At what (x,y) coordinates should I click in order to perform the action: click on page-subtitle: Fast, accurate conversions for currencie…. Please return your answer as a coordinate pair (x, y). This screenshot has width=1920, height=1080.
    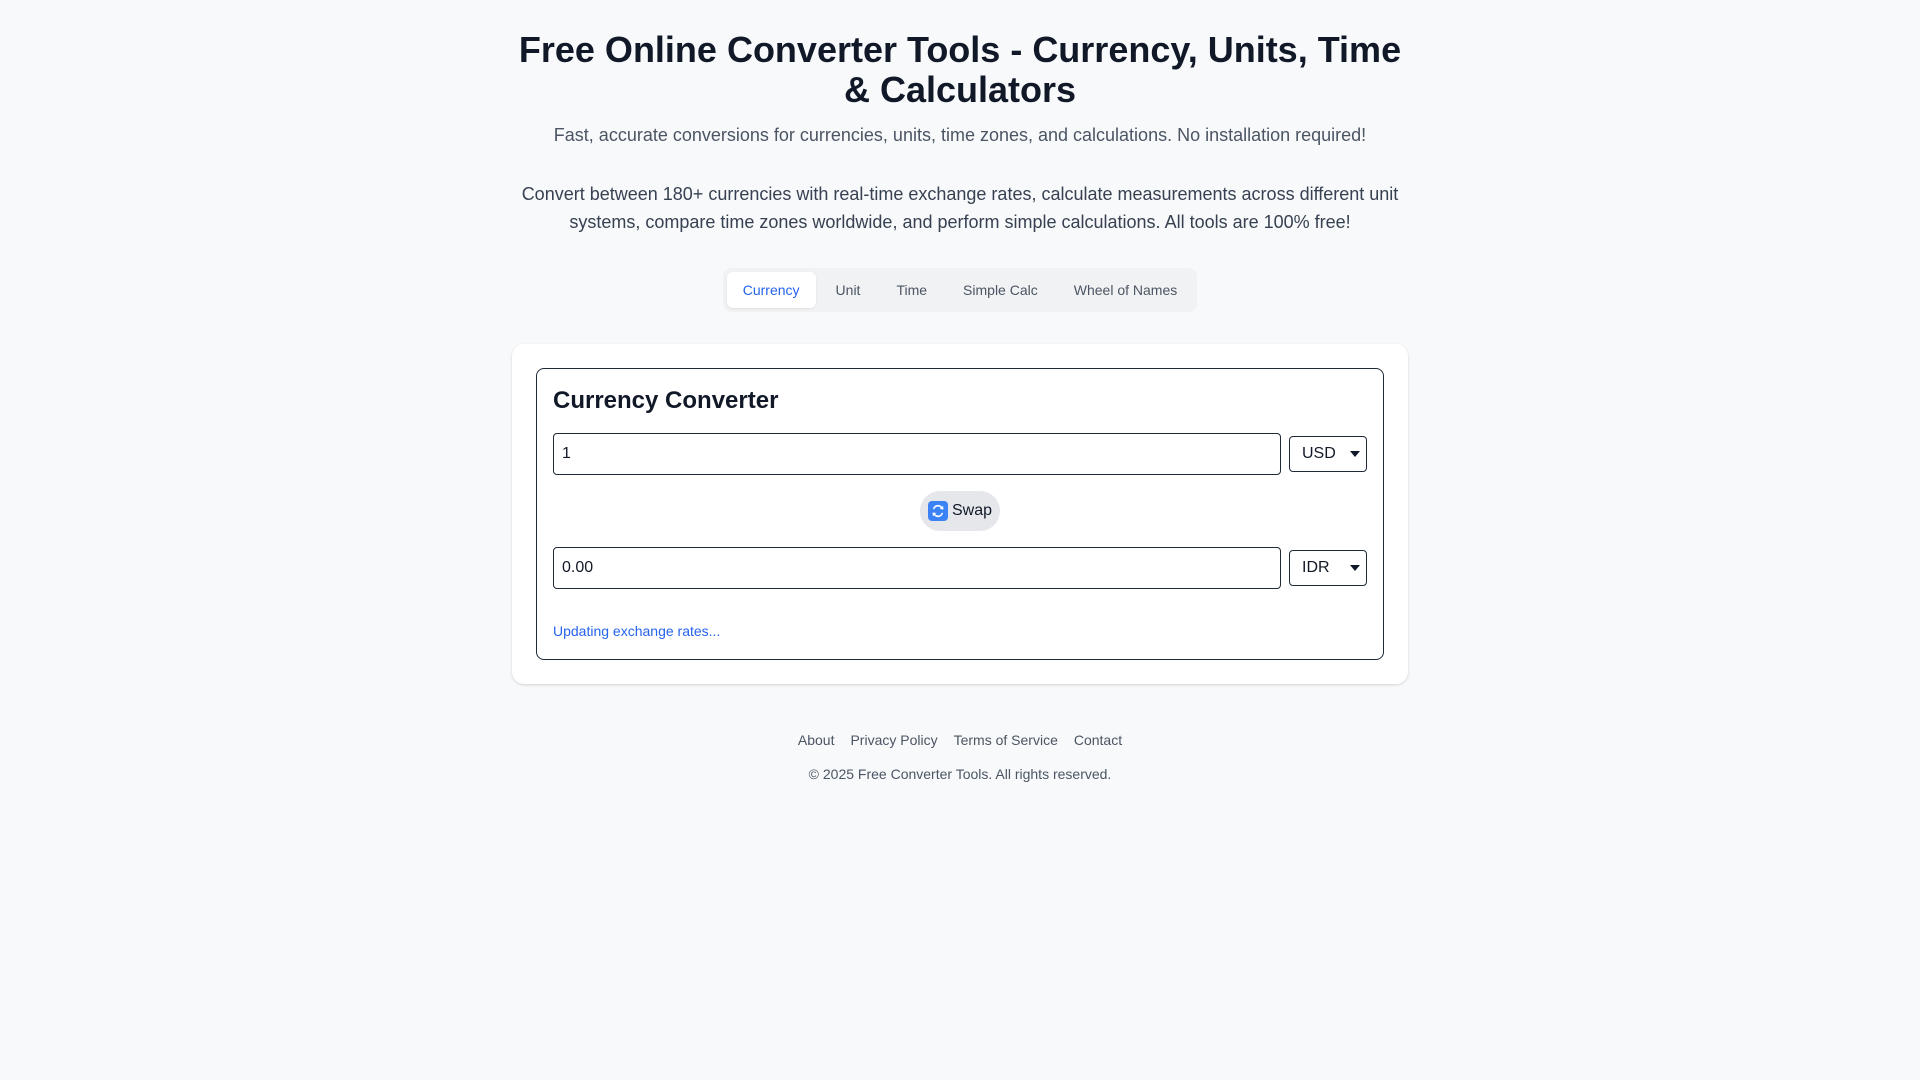
    Looking at the image, I should click on (960, 135).